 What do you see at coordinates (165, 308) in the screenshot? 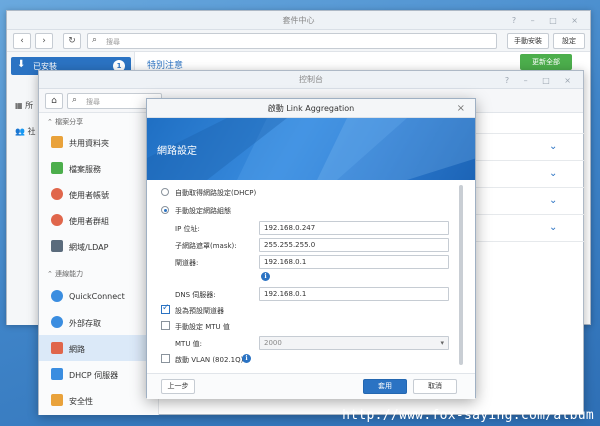
I see `default-gateway-checkbox` at bounding box center [165, 308].